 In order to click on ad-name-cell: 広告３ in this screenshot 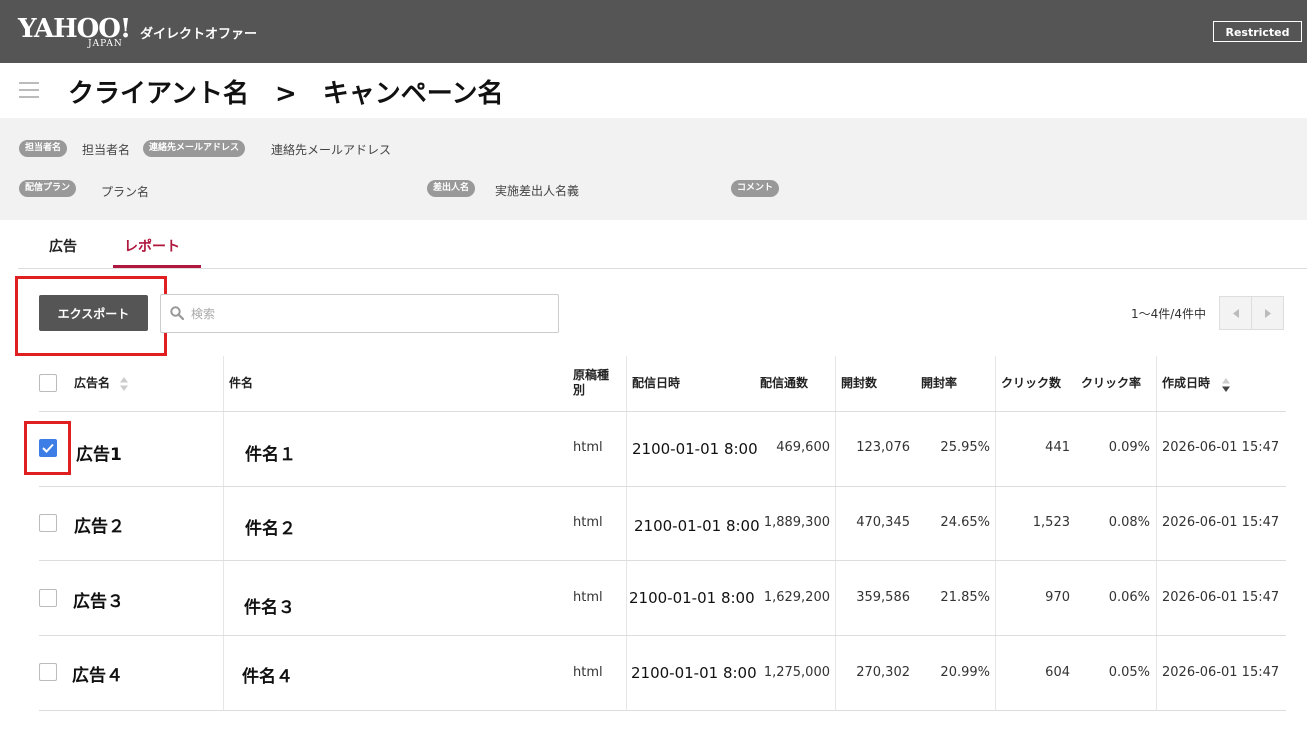, I will do `click(98, 599)`.